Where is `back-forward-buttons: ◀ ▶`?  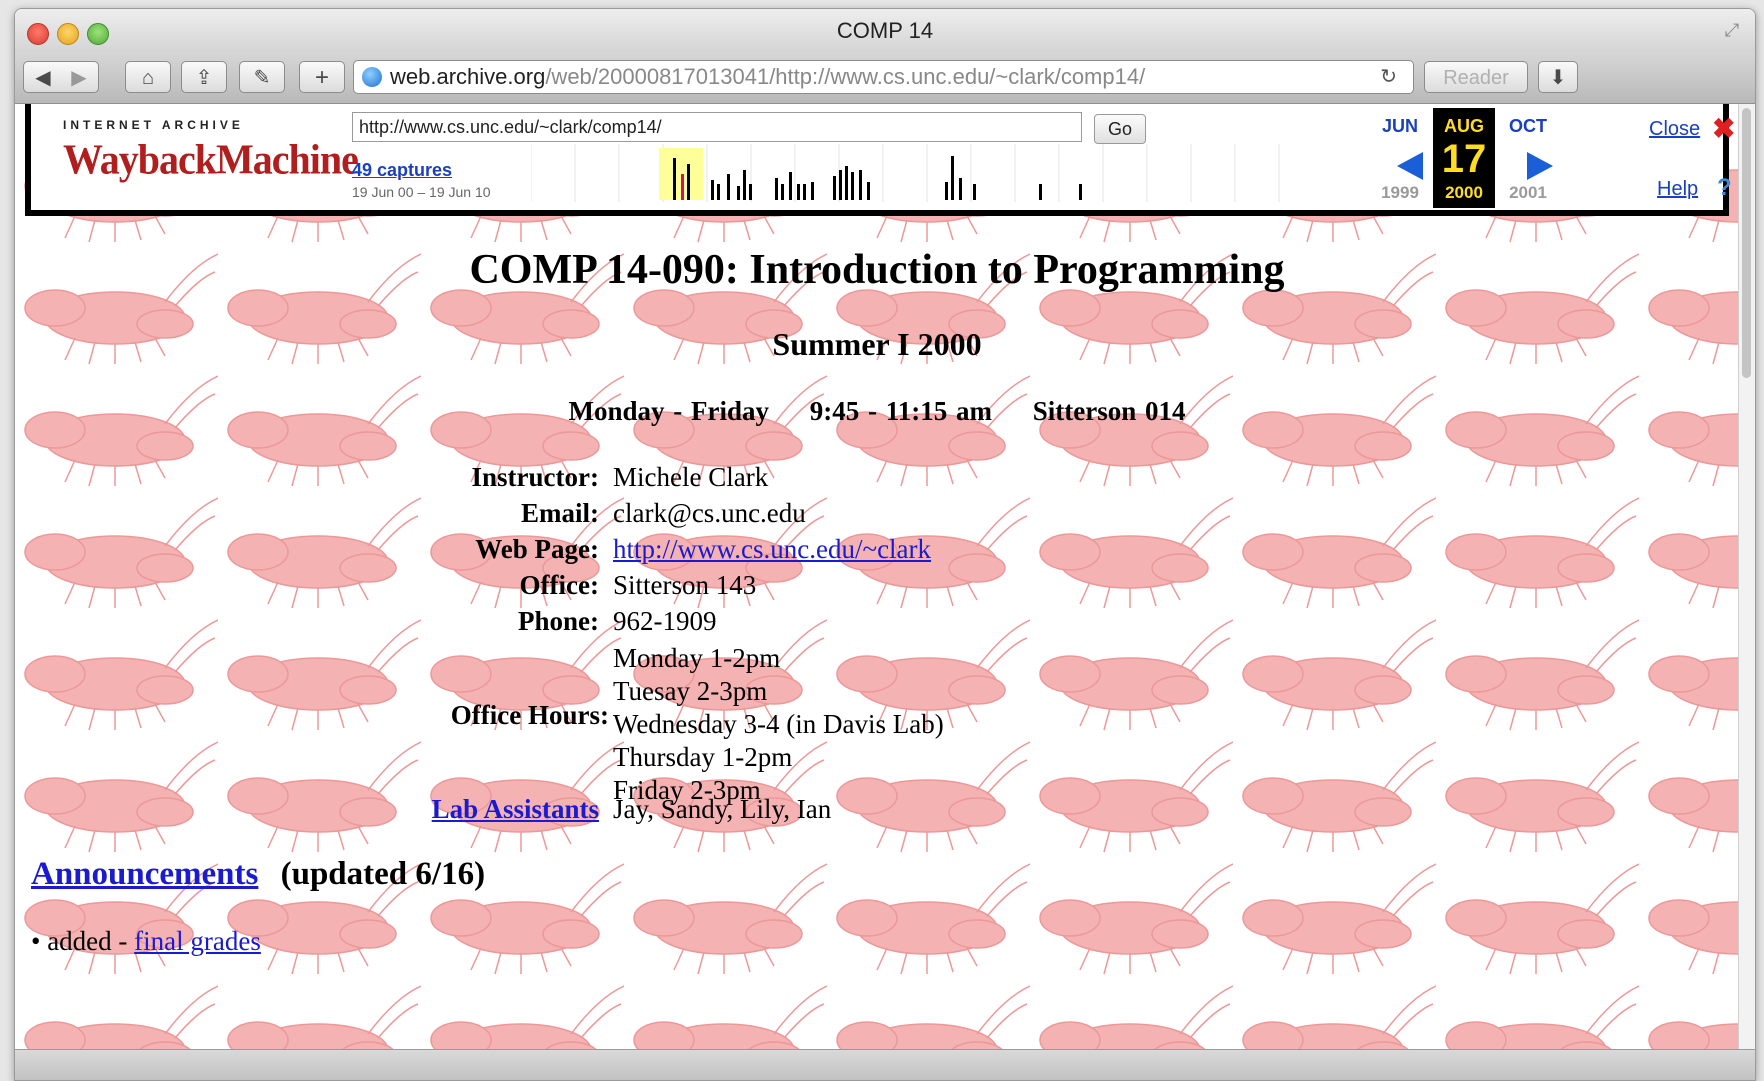
back-forward-buttons: ◀ ▶ is located at coordinates (61, 77).